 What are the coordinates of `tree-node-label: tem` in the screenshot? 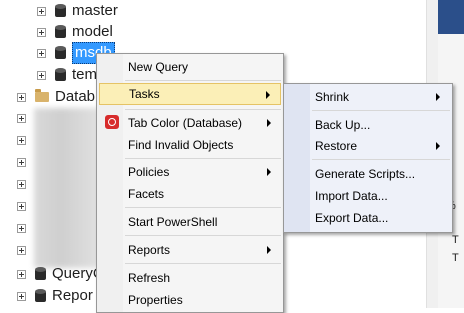 It's located at (85, 74).